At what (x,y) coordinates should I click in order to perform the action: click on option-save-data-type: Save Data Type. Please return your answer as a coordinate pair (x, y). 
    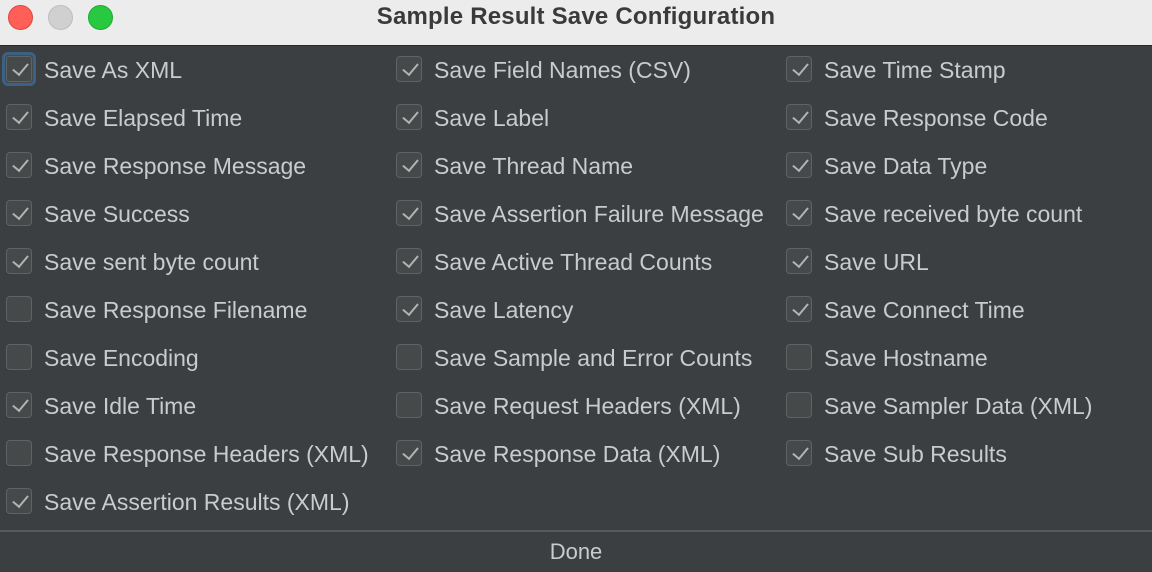
    Looking at the image, I should click on (966, 166).